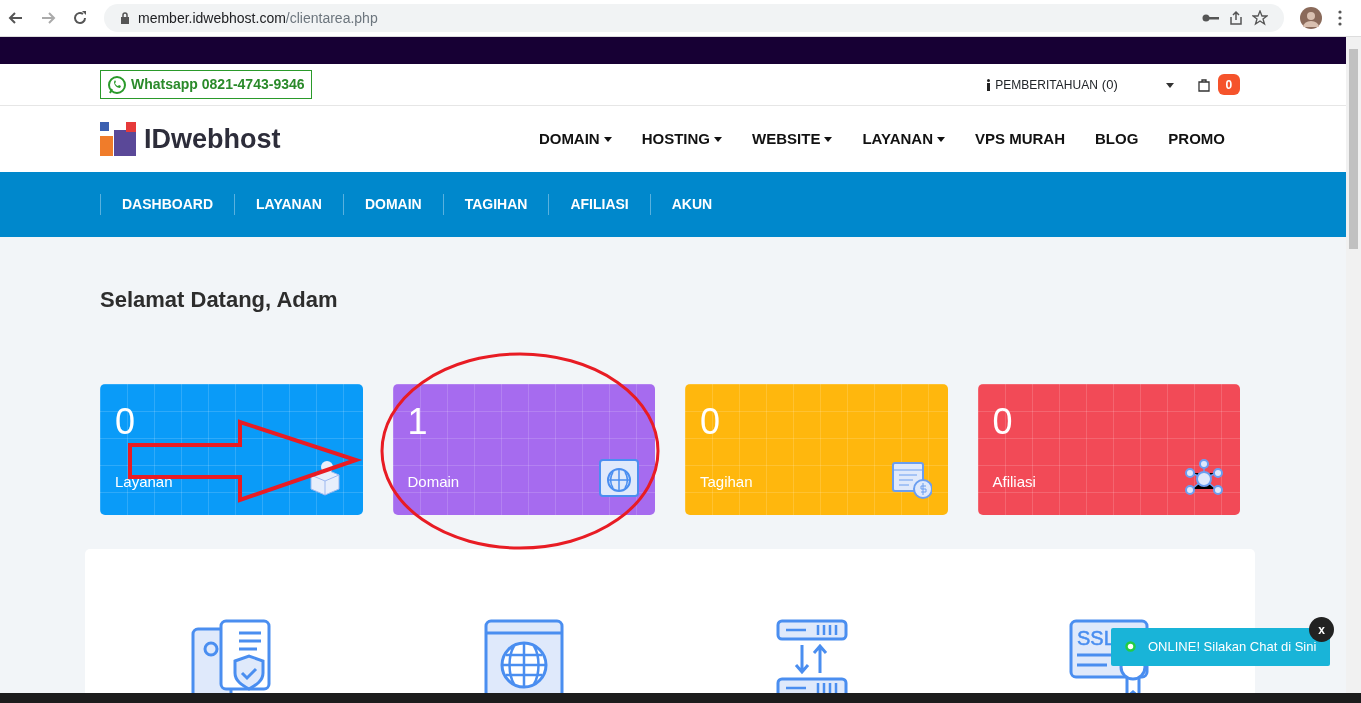  I want to click on key-icon, so click(1211, 18).